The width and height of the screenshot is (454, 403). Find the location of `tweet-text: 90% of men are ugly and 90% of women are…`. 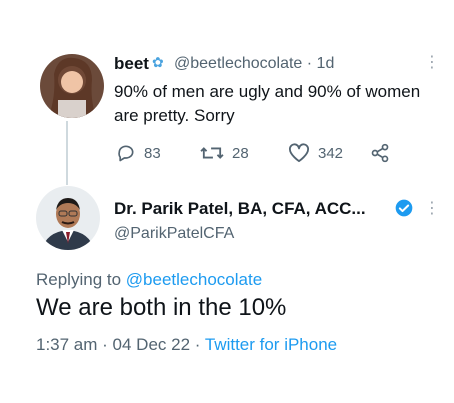

tweet-text: 90% of men are ugly and 90% of women are… is located at coordinates (267, 103).